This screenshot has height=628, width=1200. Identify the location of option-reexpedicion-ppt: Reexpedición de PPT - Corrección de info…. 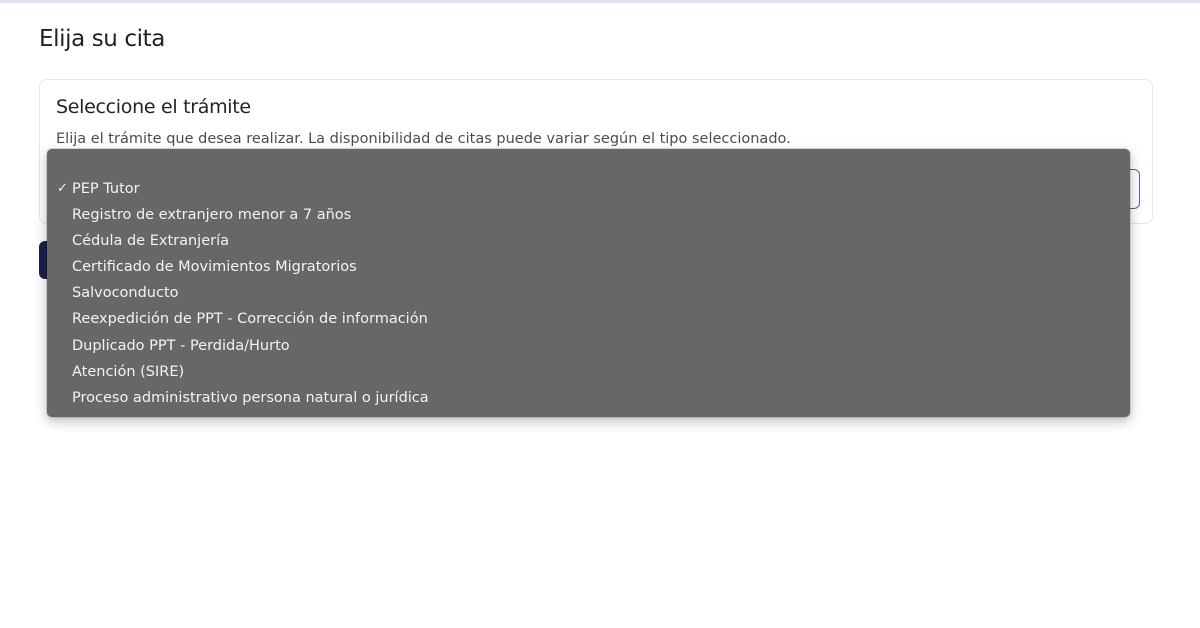
(588, 319).